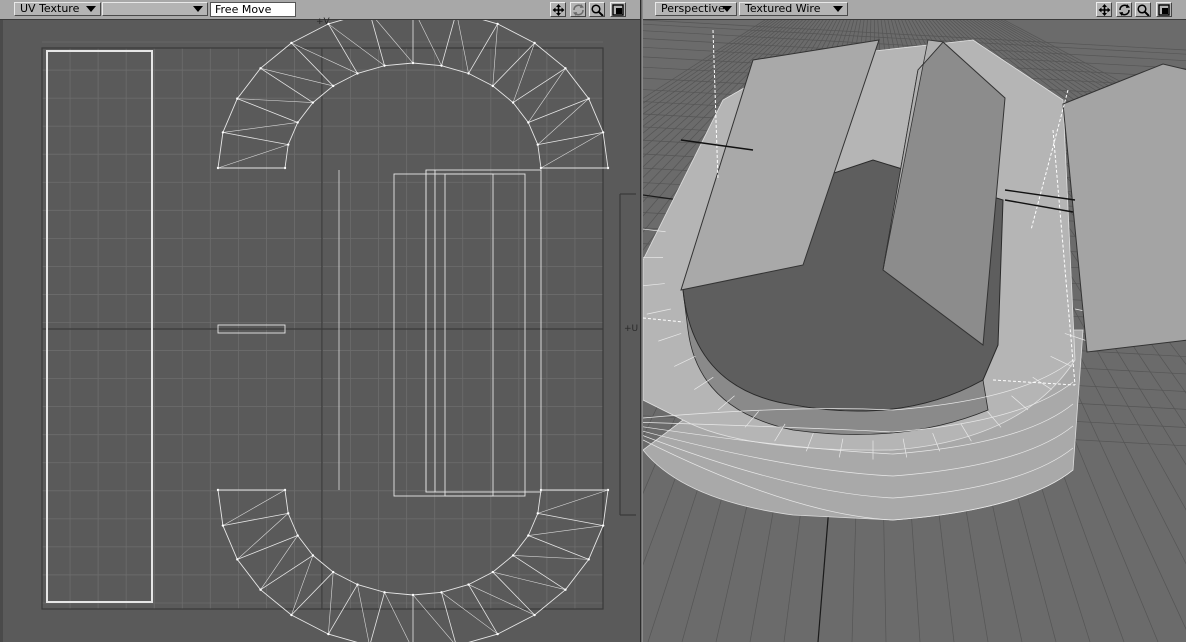 Image resolution: width=1186 pixels, height=642 pixels. I want to click on uv-map-dropdown, so click(155, 9).